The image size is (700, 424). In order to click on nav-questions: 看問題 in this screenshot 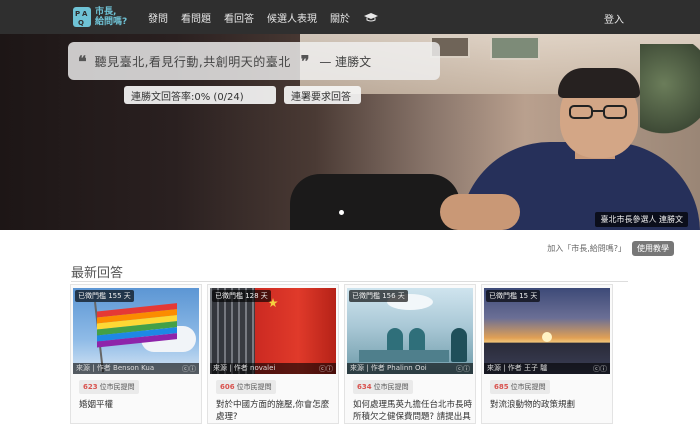, I will do `click(196, 17)`.